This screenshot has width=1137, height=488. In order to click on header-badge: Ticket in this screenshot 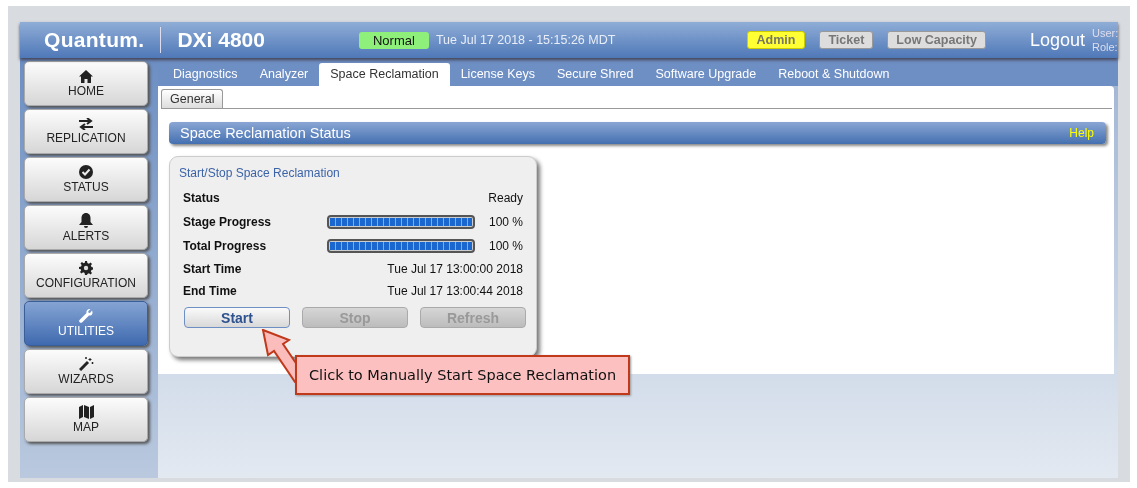, I will do `click(846, 40)`.